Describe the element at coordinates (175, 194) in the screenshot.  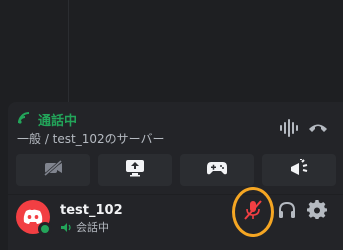
I see `panel-divider` at that location.